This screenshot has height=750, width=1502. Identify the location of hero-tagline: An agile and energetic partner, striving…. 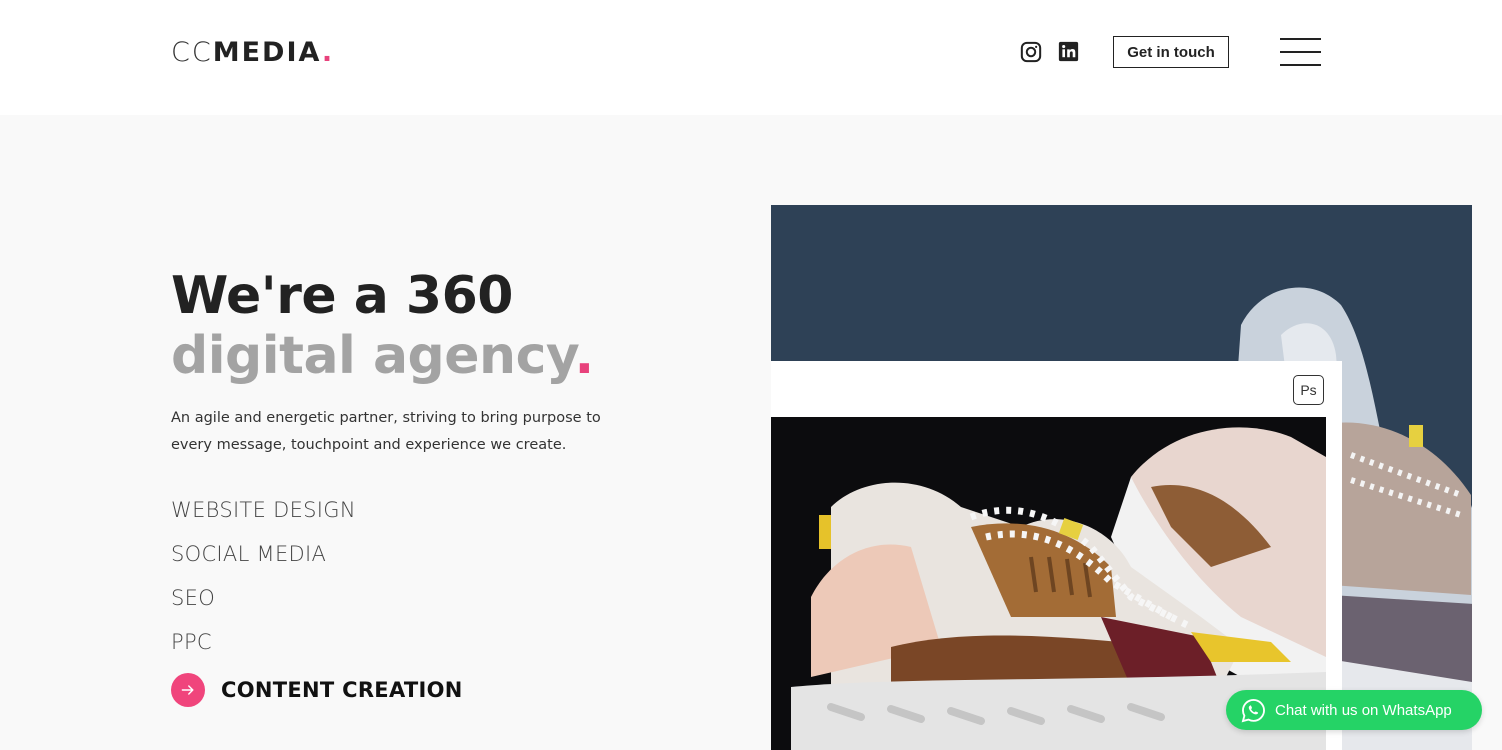
(386, 431).